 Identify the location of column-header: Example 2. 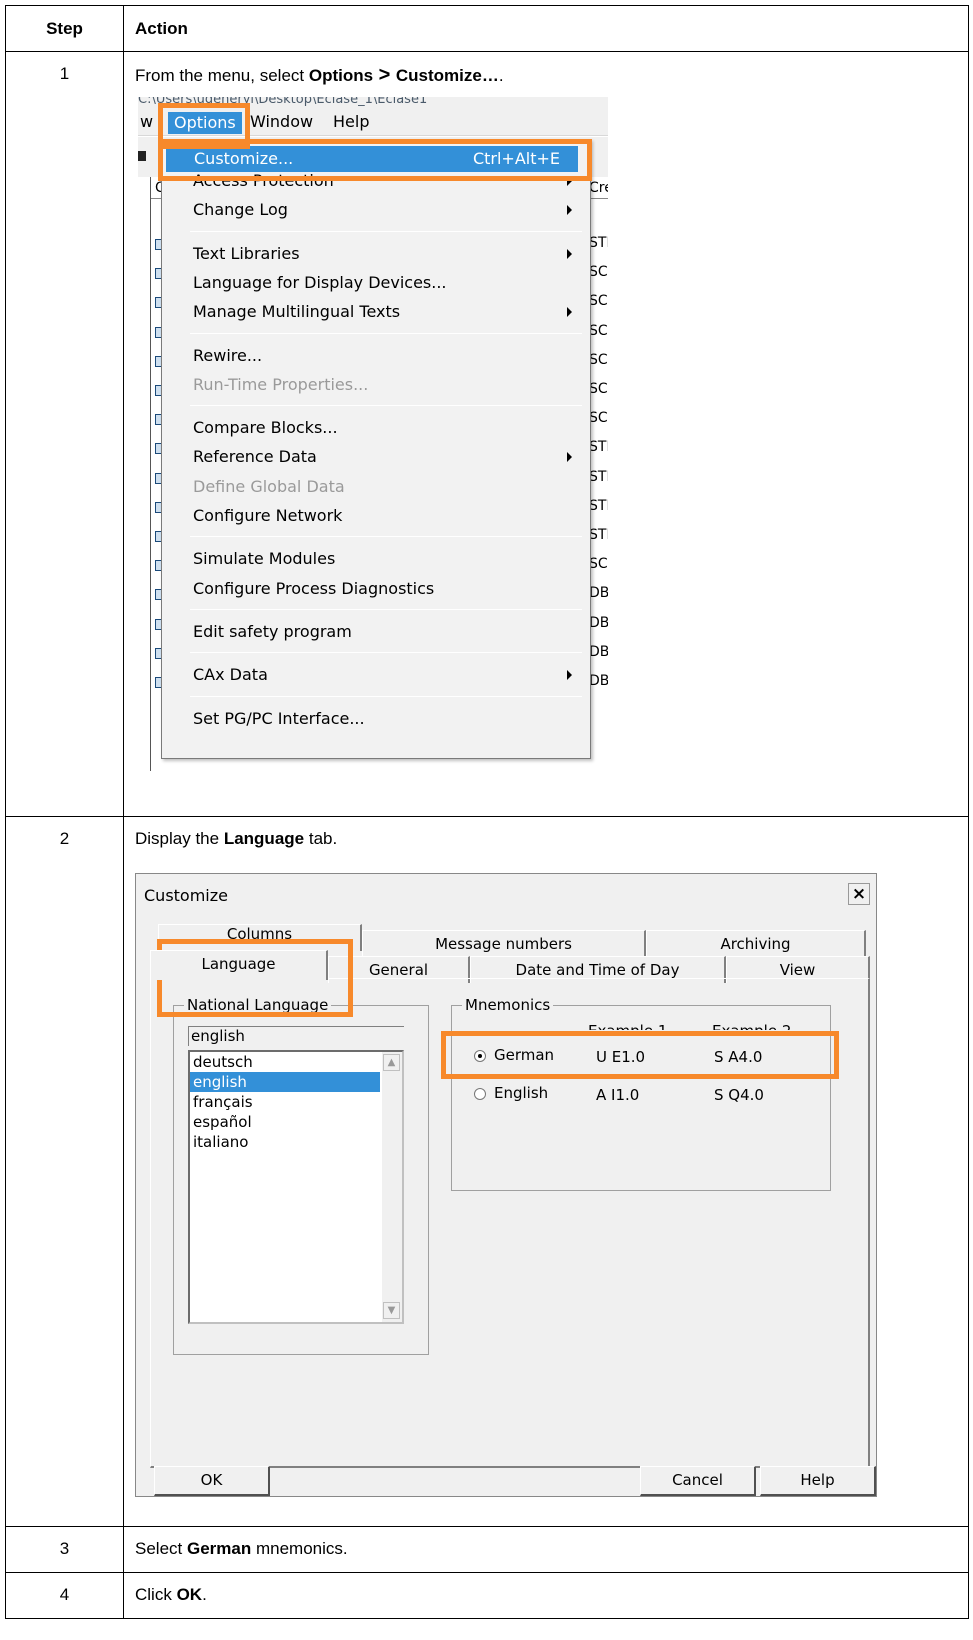
(751, 1025).